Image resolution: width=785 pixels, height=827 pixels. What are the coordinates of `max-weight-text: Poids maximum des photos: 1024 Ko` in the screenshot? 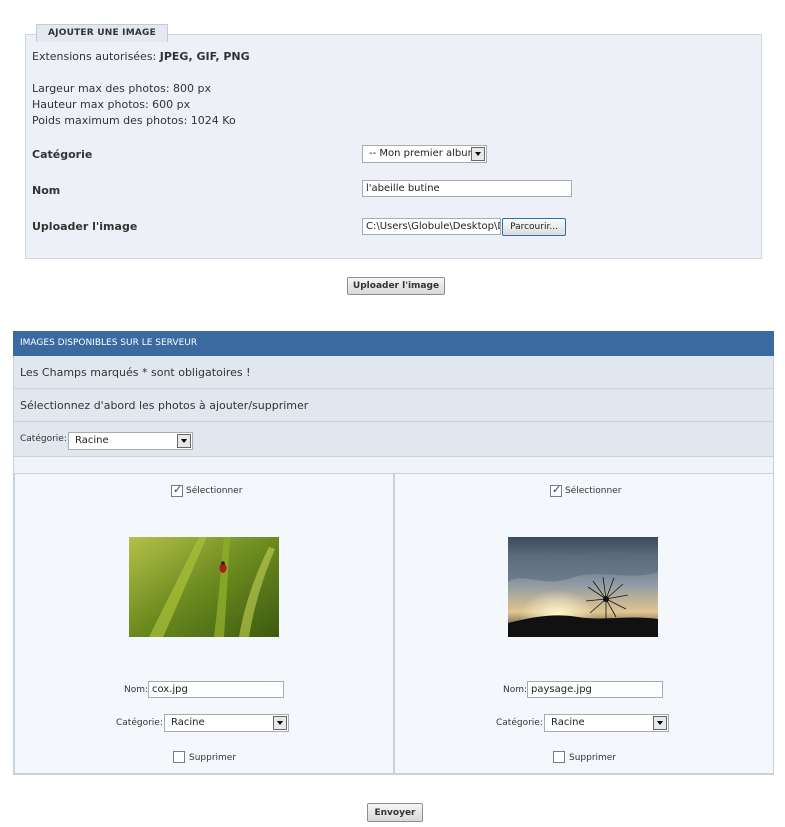 It's located at (134, 120).